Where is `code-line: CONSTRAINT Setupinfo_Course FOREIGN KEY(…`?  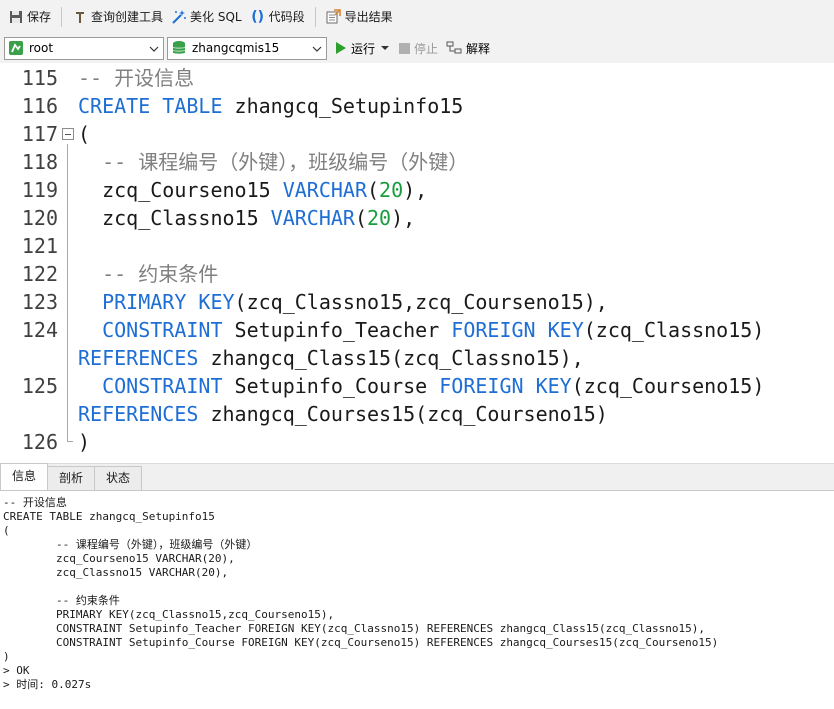 code-line: CONSTRAINT Setupinfo_Course FOREIGN KEY(… is located at coordinates (421, 386).